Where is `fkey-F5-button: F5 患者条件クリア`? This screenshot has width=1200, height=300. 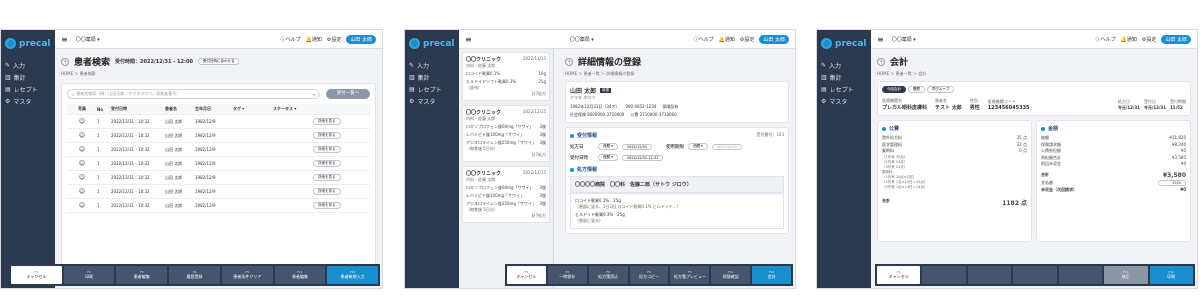 fkey-F5-button: F5 患者条件クリア is located at coordinates (247, 275).